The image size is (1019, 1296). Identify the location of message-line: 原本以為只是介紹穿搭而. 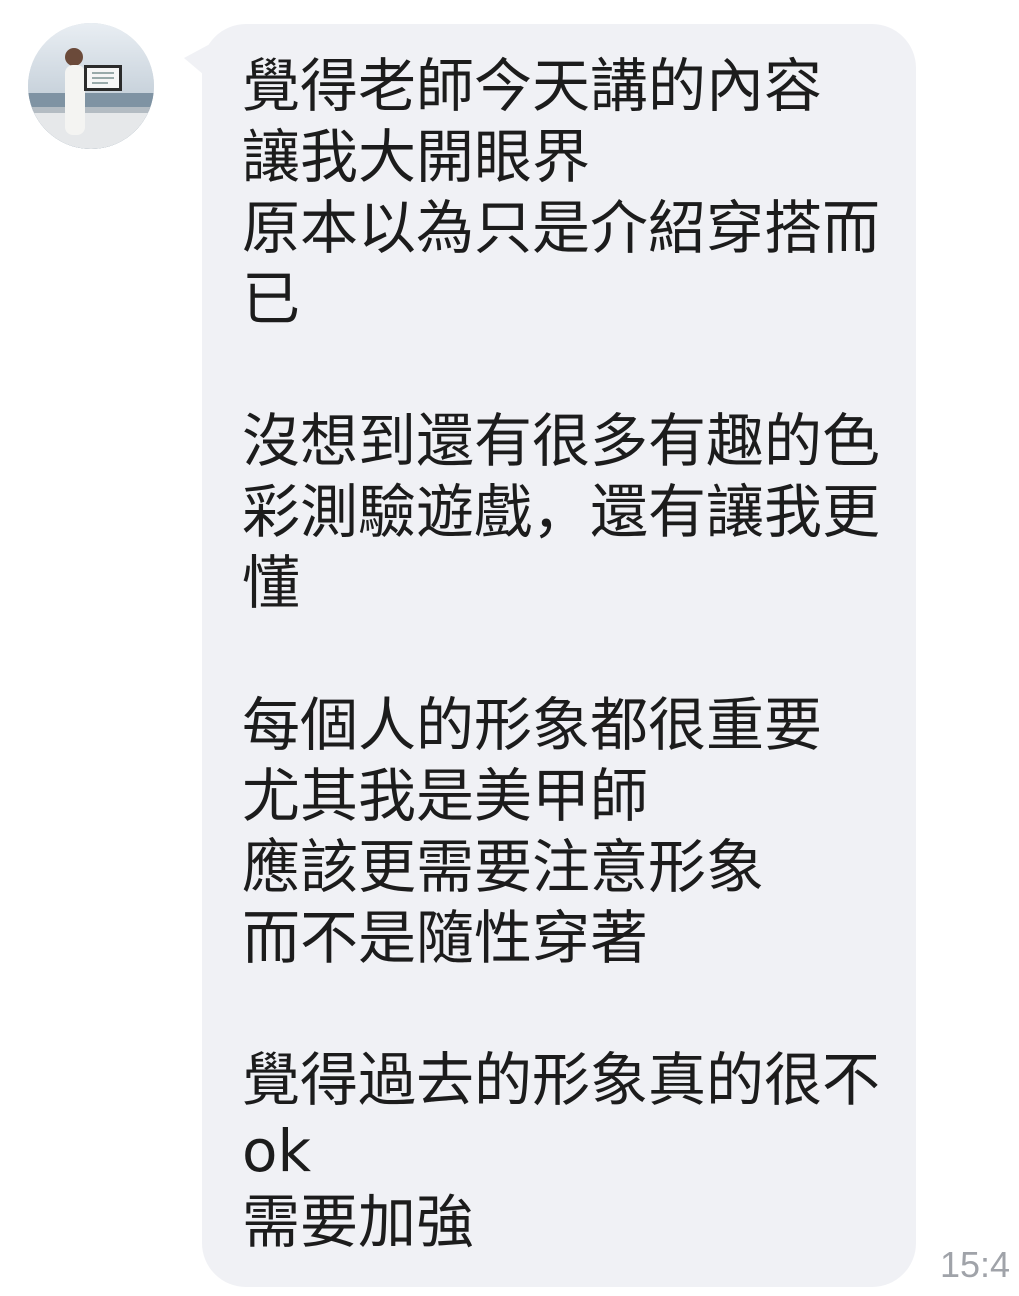
(561, 228).